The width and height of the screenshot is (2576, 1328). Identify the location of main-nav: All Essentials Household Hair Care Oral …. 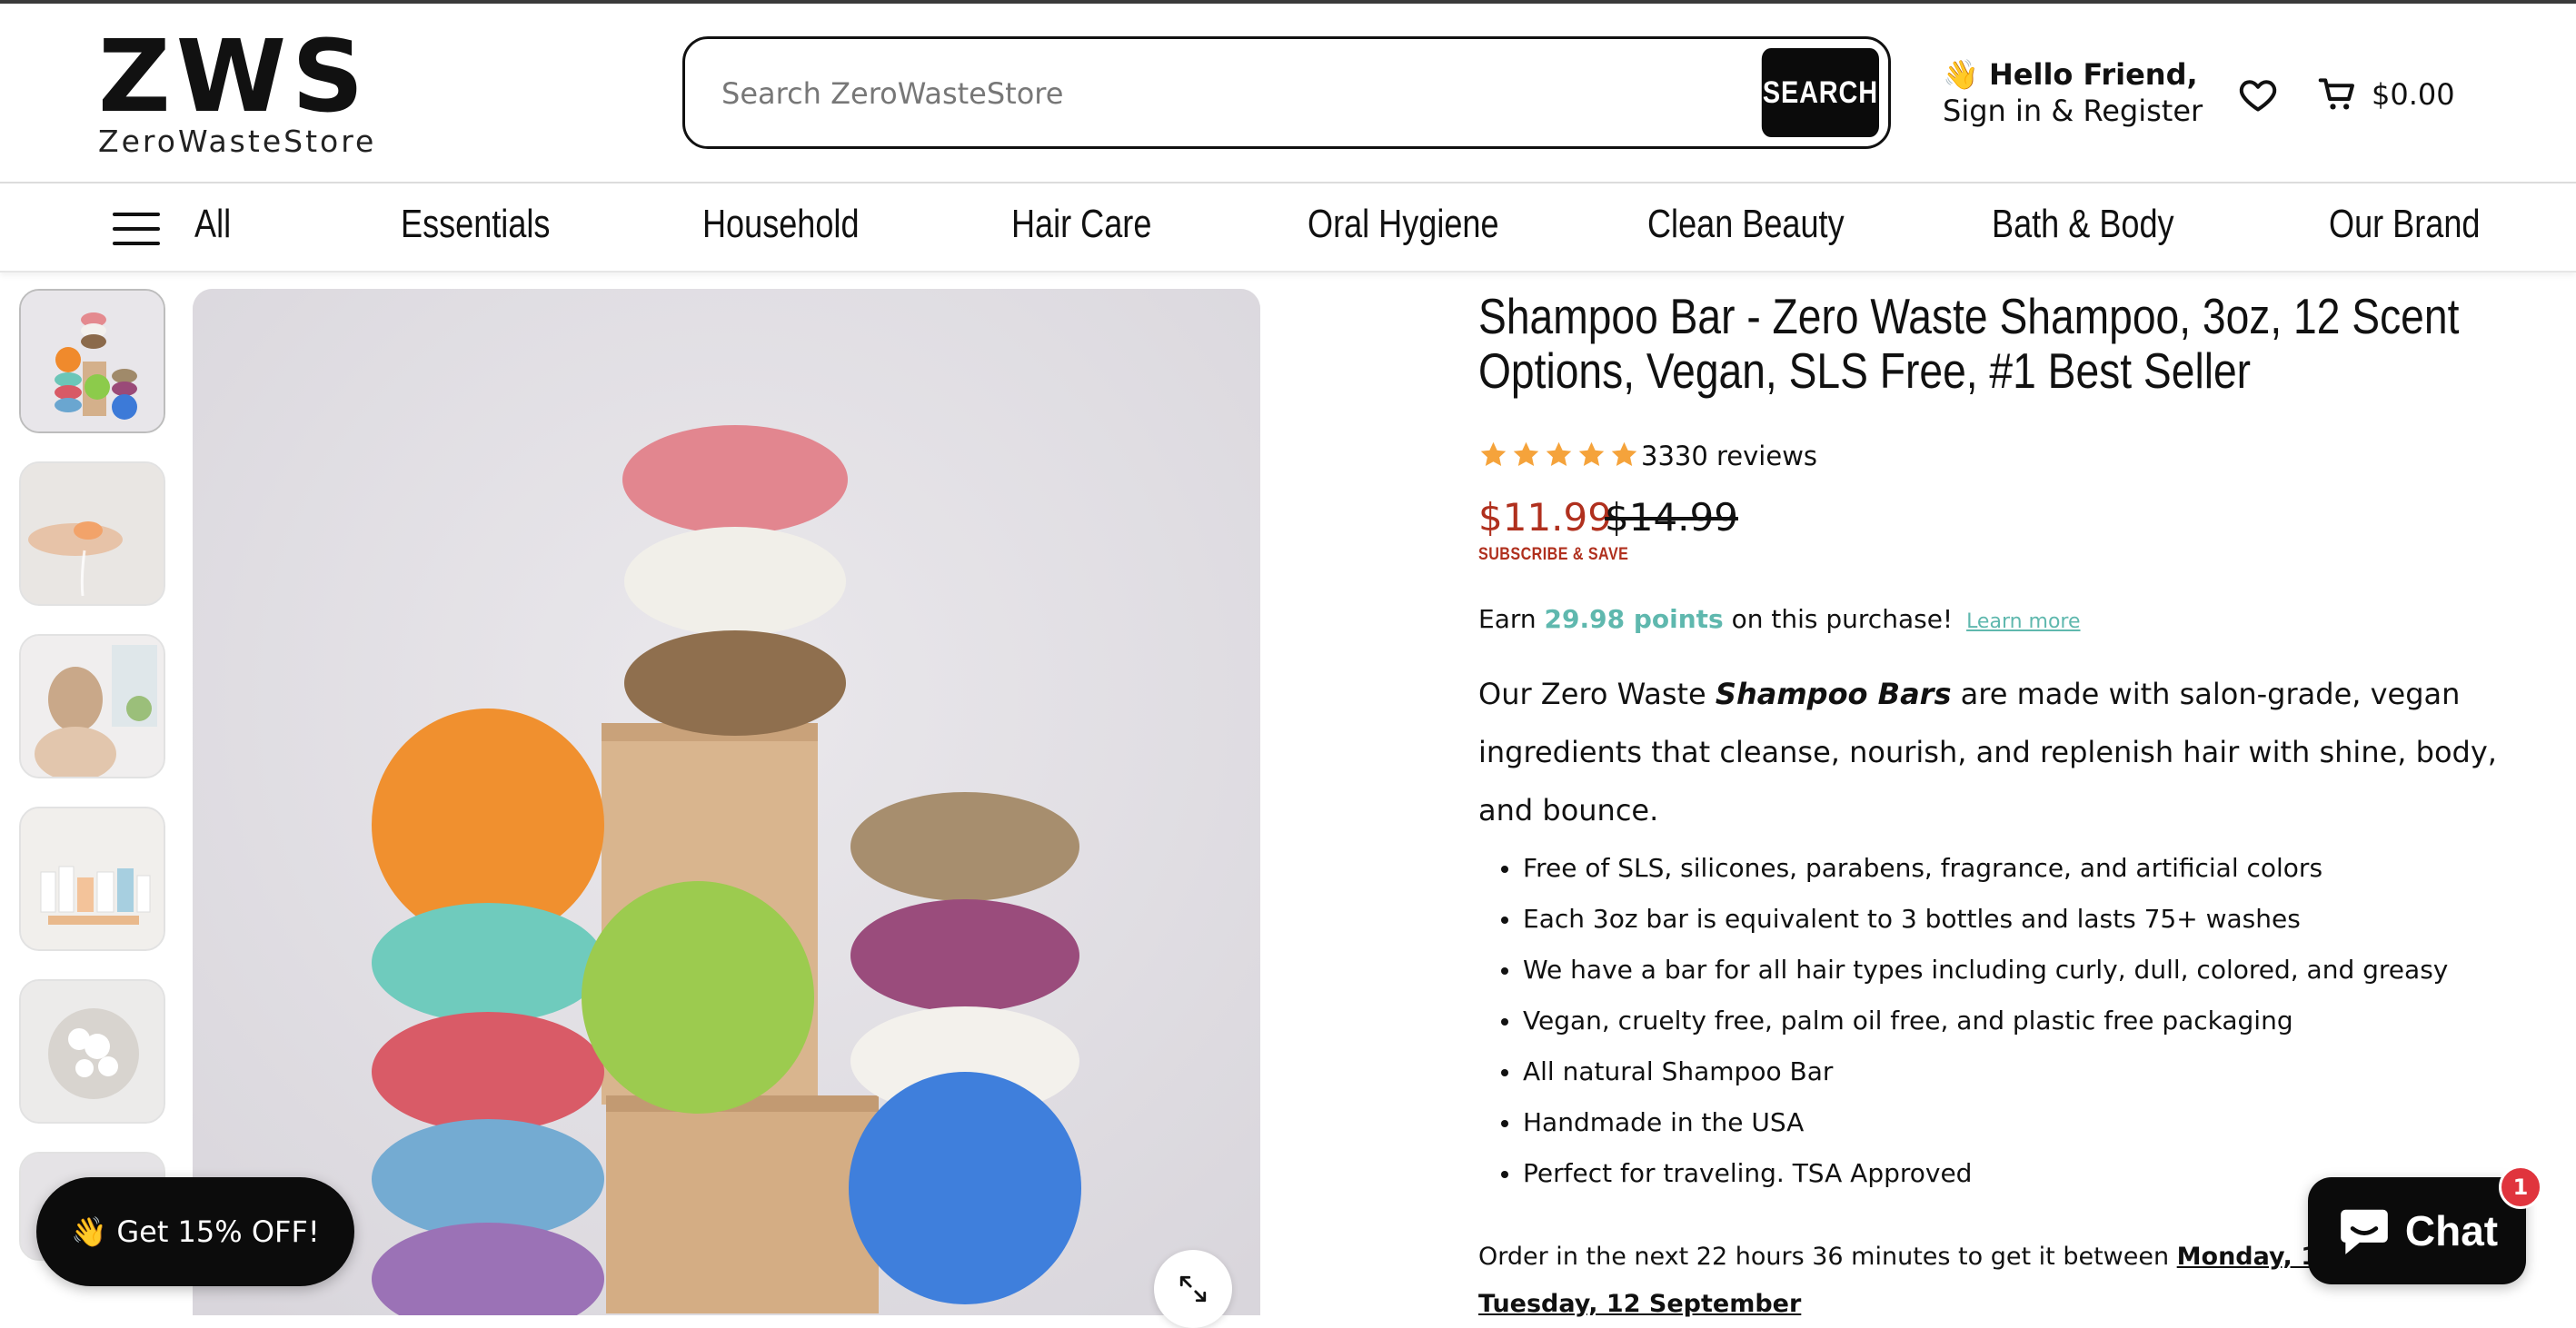
(1288, 228).